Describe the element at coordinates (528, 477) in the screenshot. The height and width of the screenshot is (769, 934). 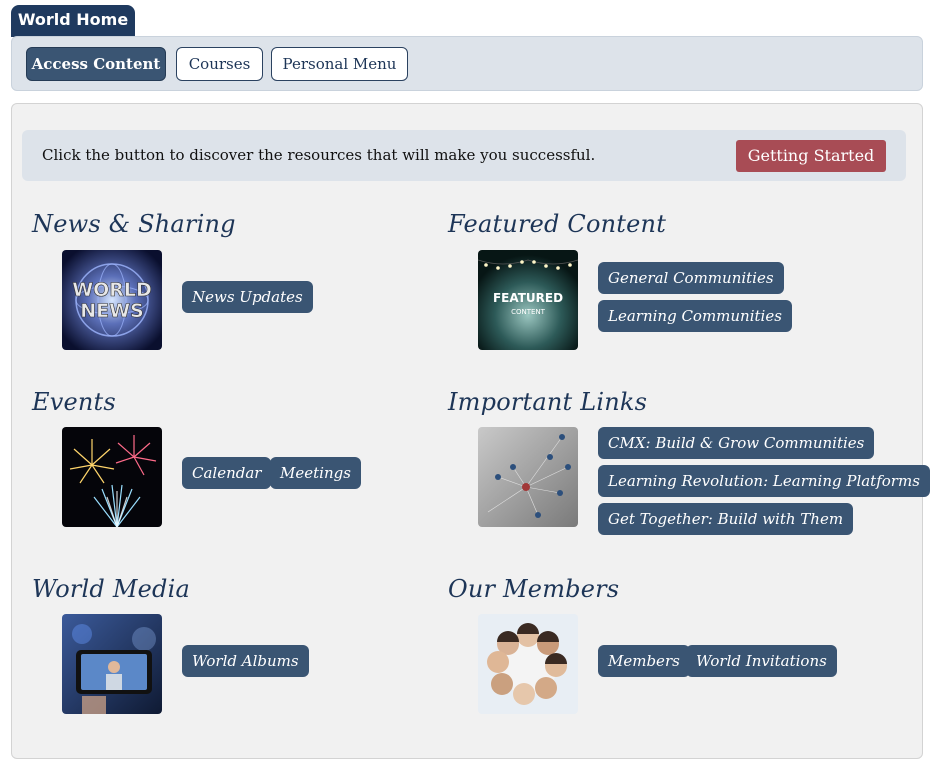
I see `network-pieces-image` at that location.